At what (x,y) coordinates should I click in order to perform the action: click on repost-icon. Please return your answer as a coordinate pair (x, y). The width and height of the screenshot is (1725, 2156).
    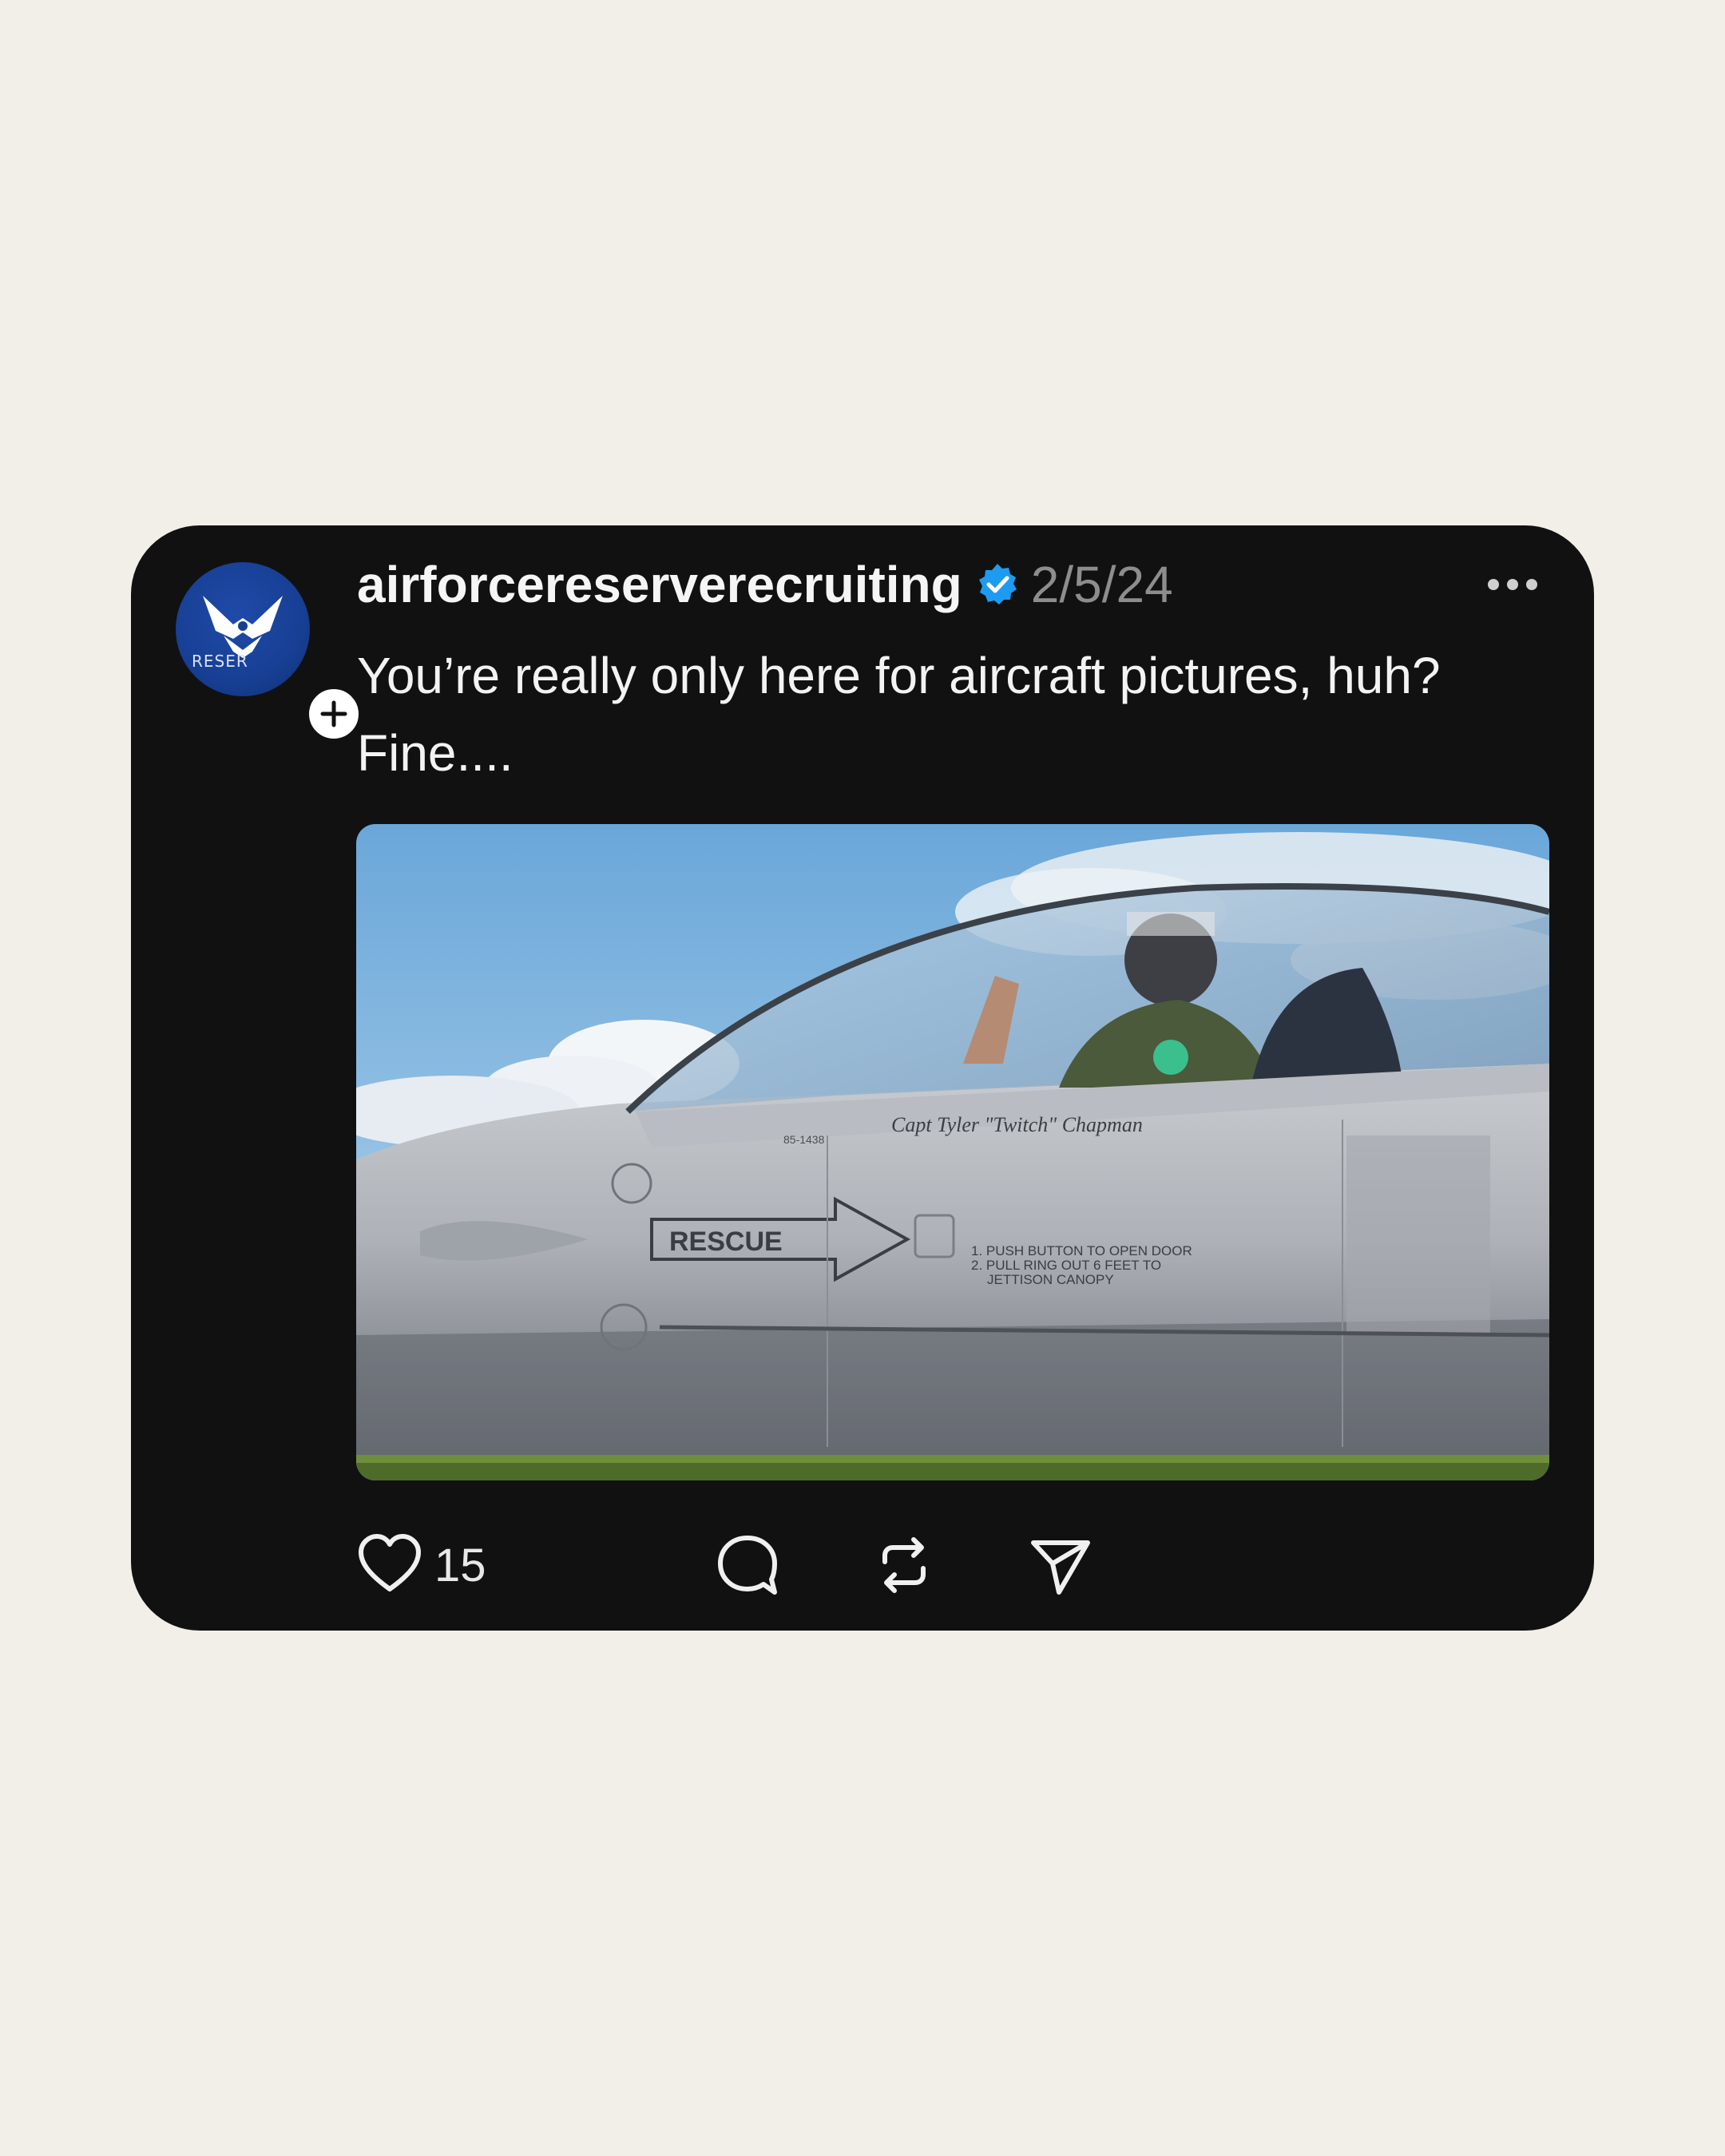
    Looking at the image, I should click on (904, 1565).